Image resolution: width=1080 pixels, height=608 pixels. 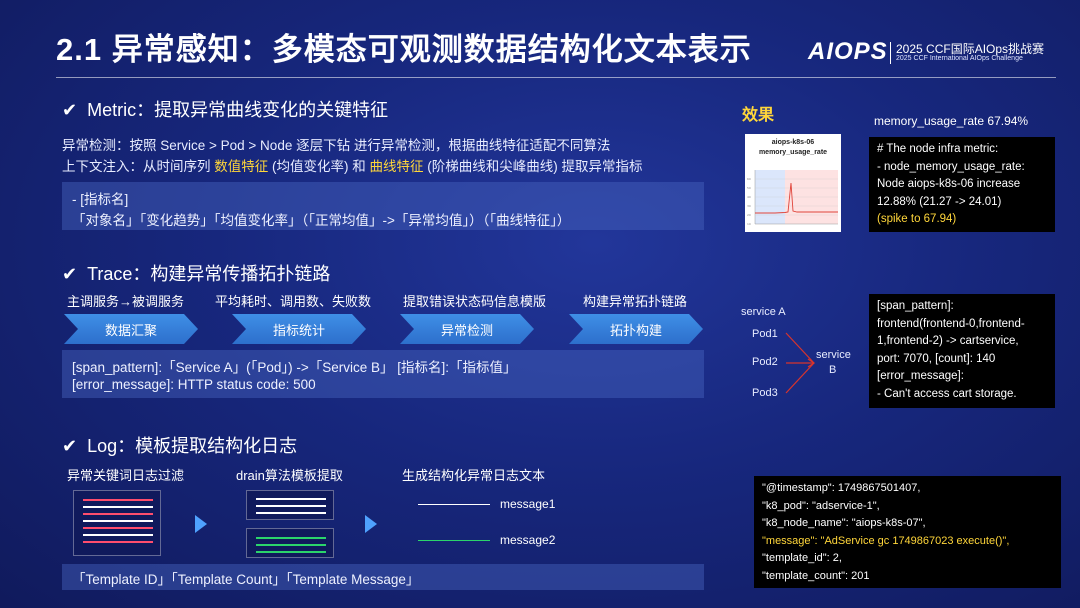 I want to click on topology-pod1: Pod1, so click(x=765, y=334).